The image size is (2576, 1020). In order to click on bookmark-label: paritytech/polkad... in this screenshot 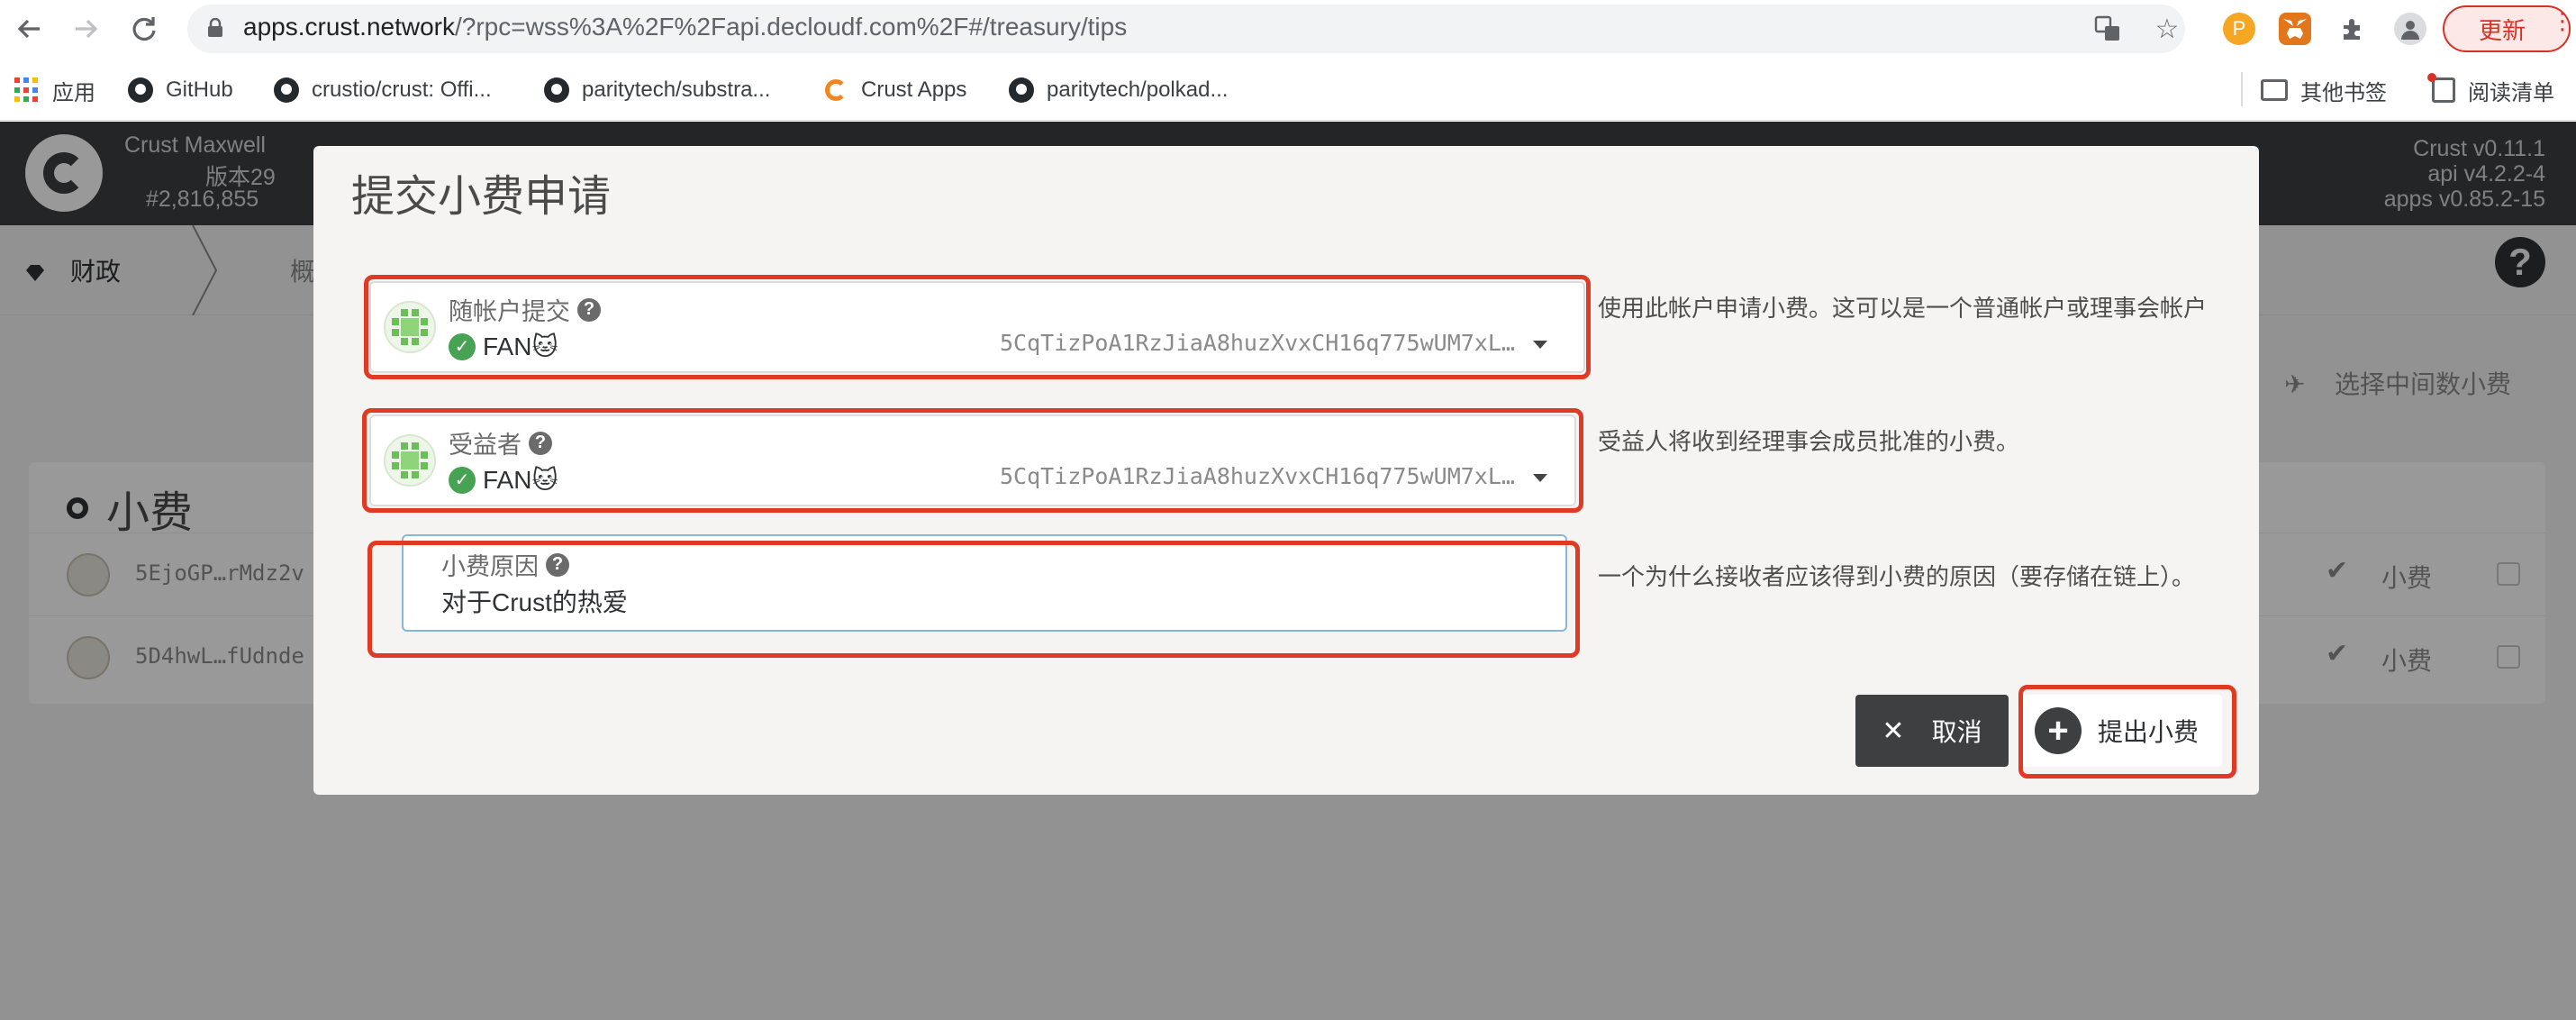, I will do `click(1138, 89)`.